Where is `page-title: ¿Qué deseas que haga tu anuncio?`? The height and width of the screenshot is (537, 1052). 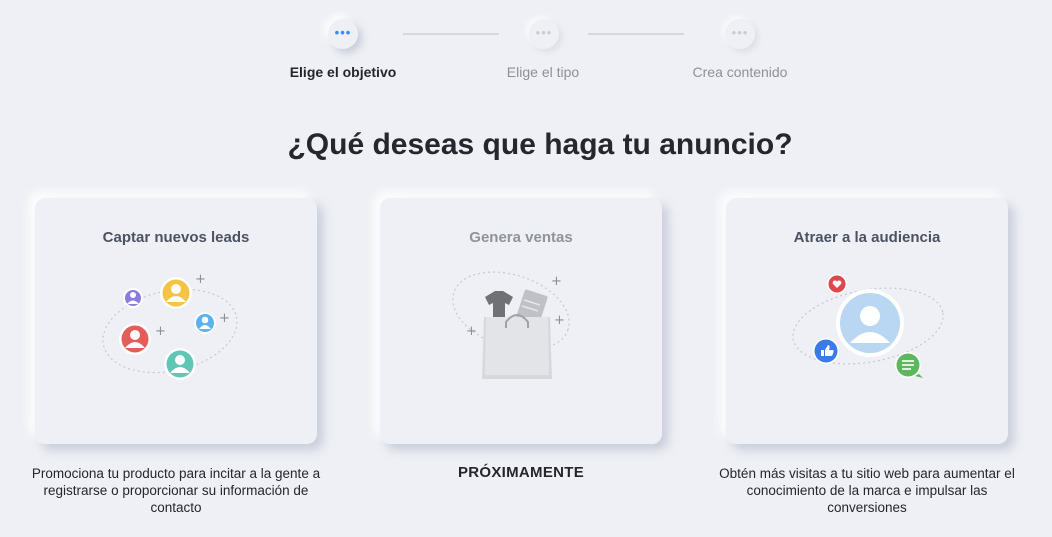
page-title: ¿Qué deseas que haga tu anuncio? is located at coordinates (540, 144).